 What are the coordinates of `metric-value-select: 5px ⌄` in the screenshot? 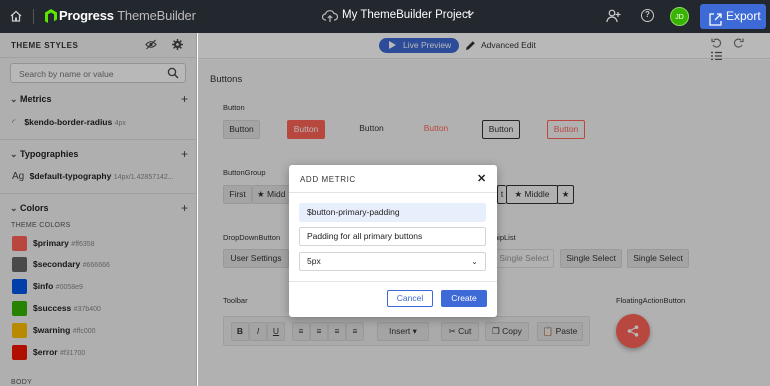 It's located at (392, 261).